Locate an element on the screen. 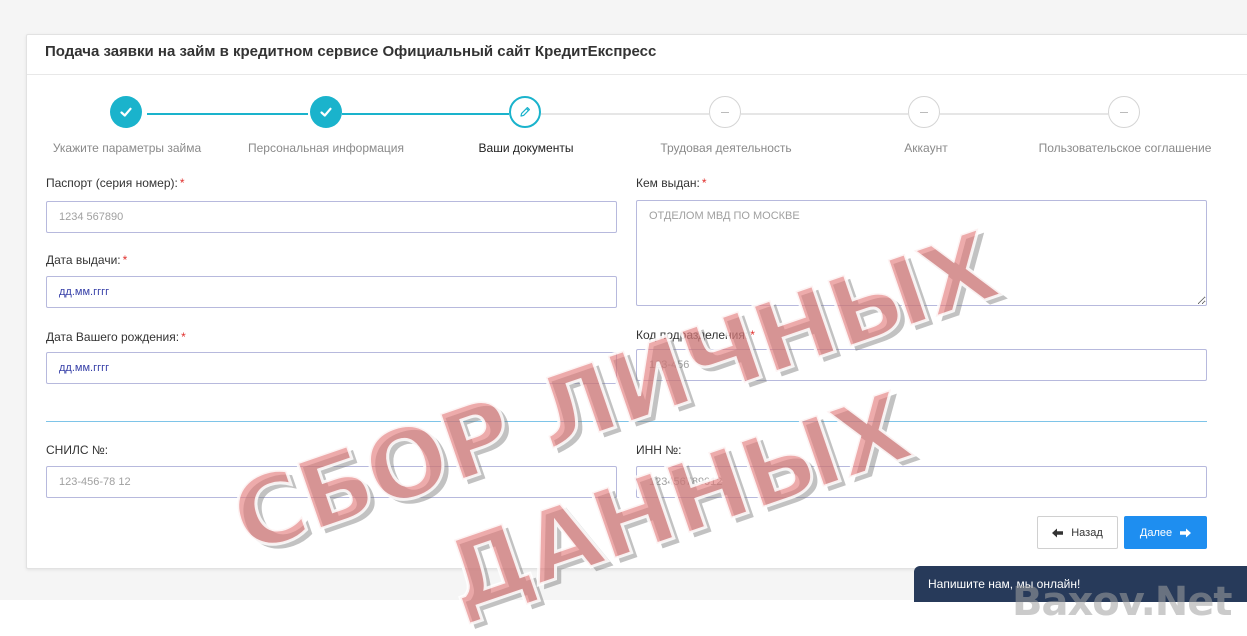 This screenshot has height=636, width=1247. step-2-label: Персональная информация is located at coordinates (326, 148).